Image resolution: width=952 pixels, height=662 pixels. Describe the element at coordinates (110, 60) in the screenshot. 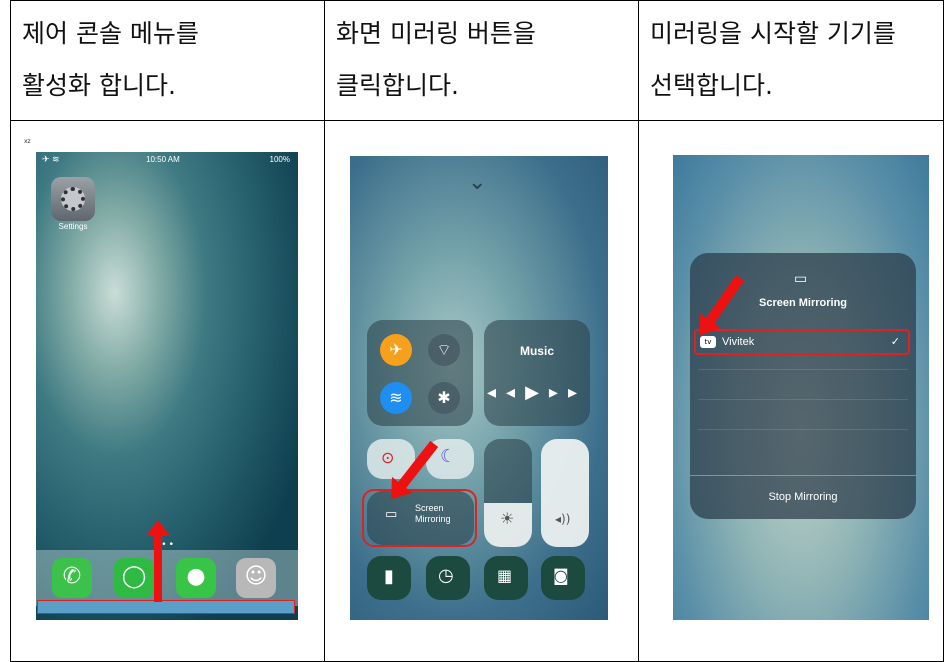

I see `step-1-header: 제어 콘솔 메뉴를 활성화 합니다.` at that location.